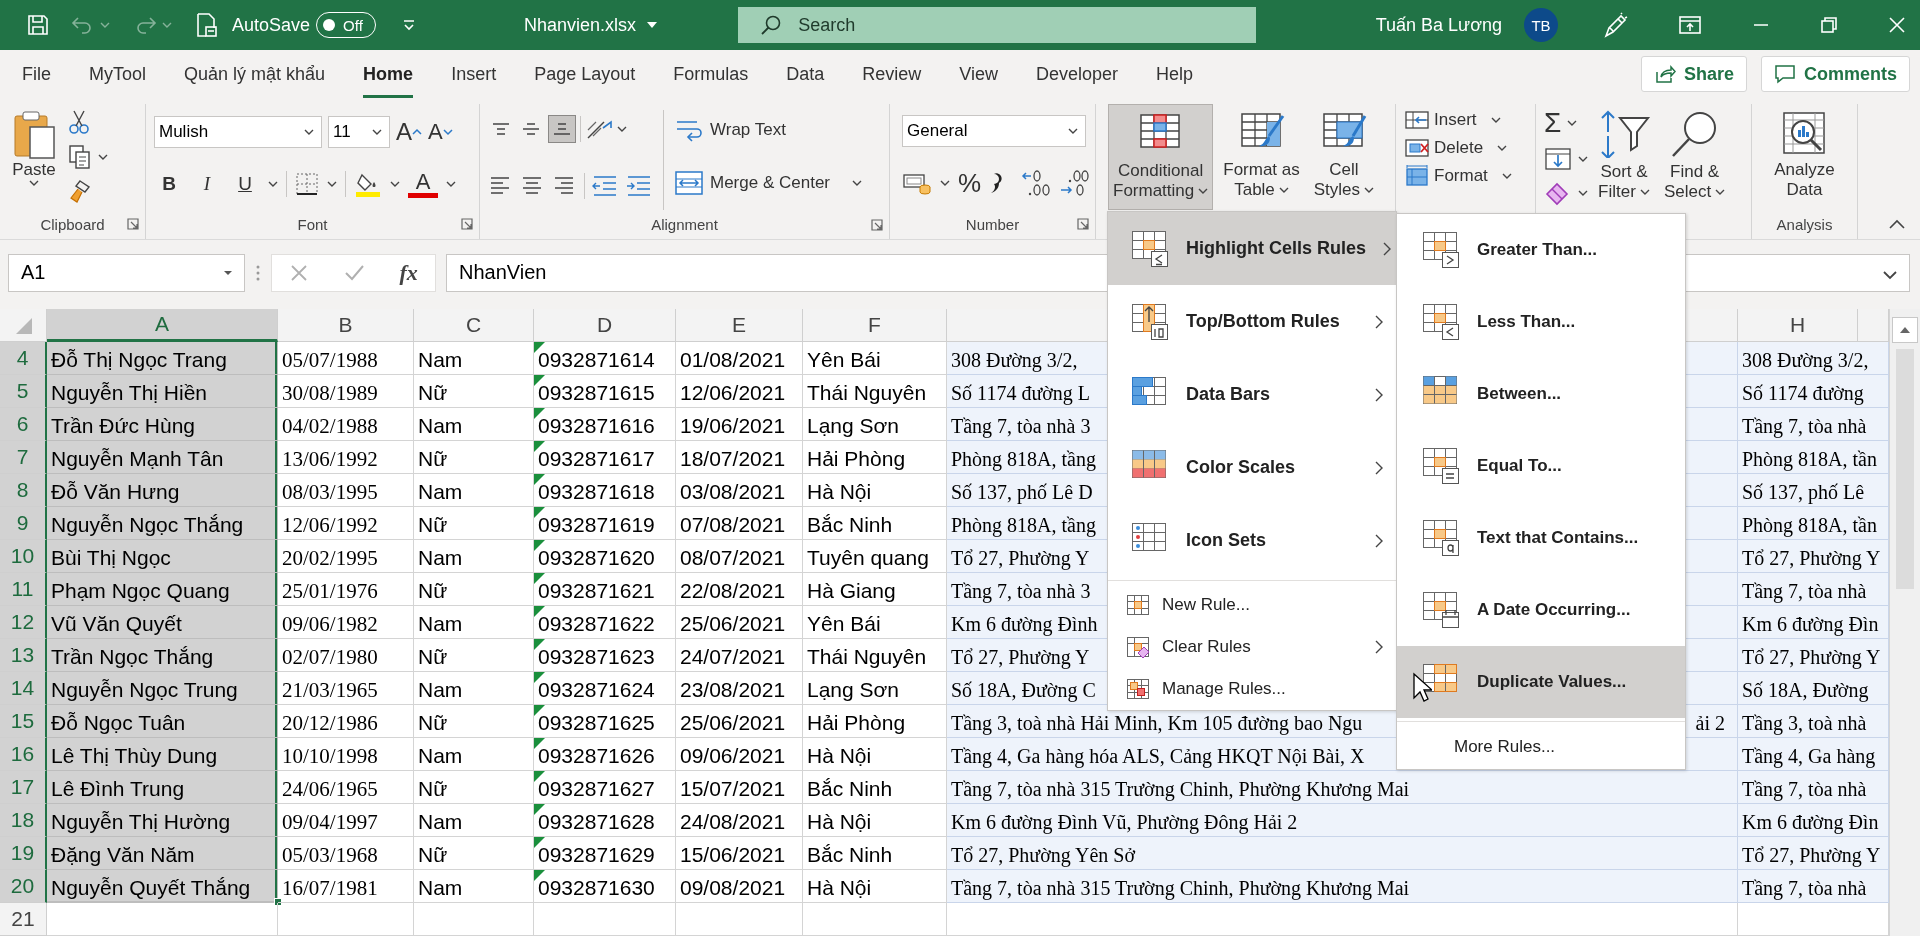 This screenshot has width=1920, height=936. Describe the element at coordinates (474, 74) in the screenshot. I see `ribbon-tab: Insert` at that location.